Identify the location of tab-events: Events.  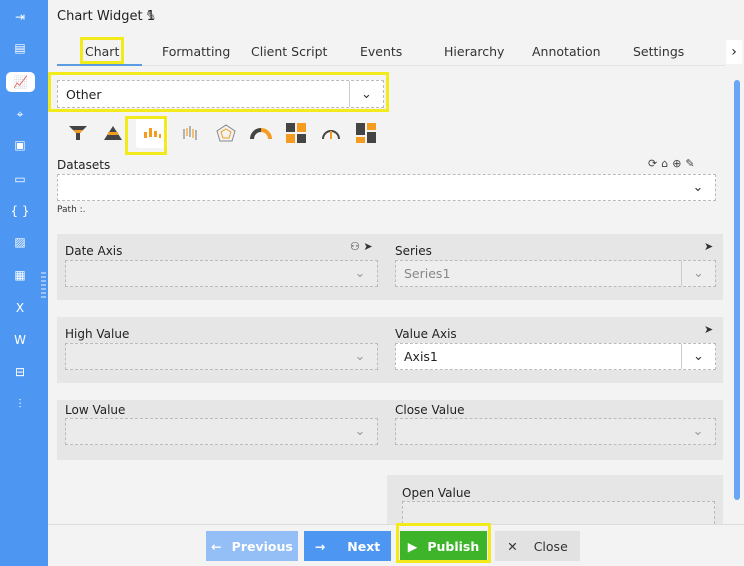
(381, 51).